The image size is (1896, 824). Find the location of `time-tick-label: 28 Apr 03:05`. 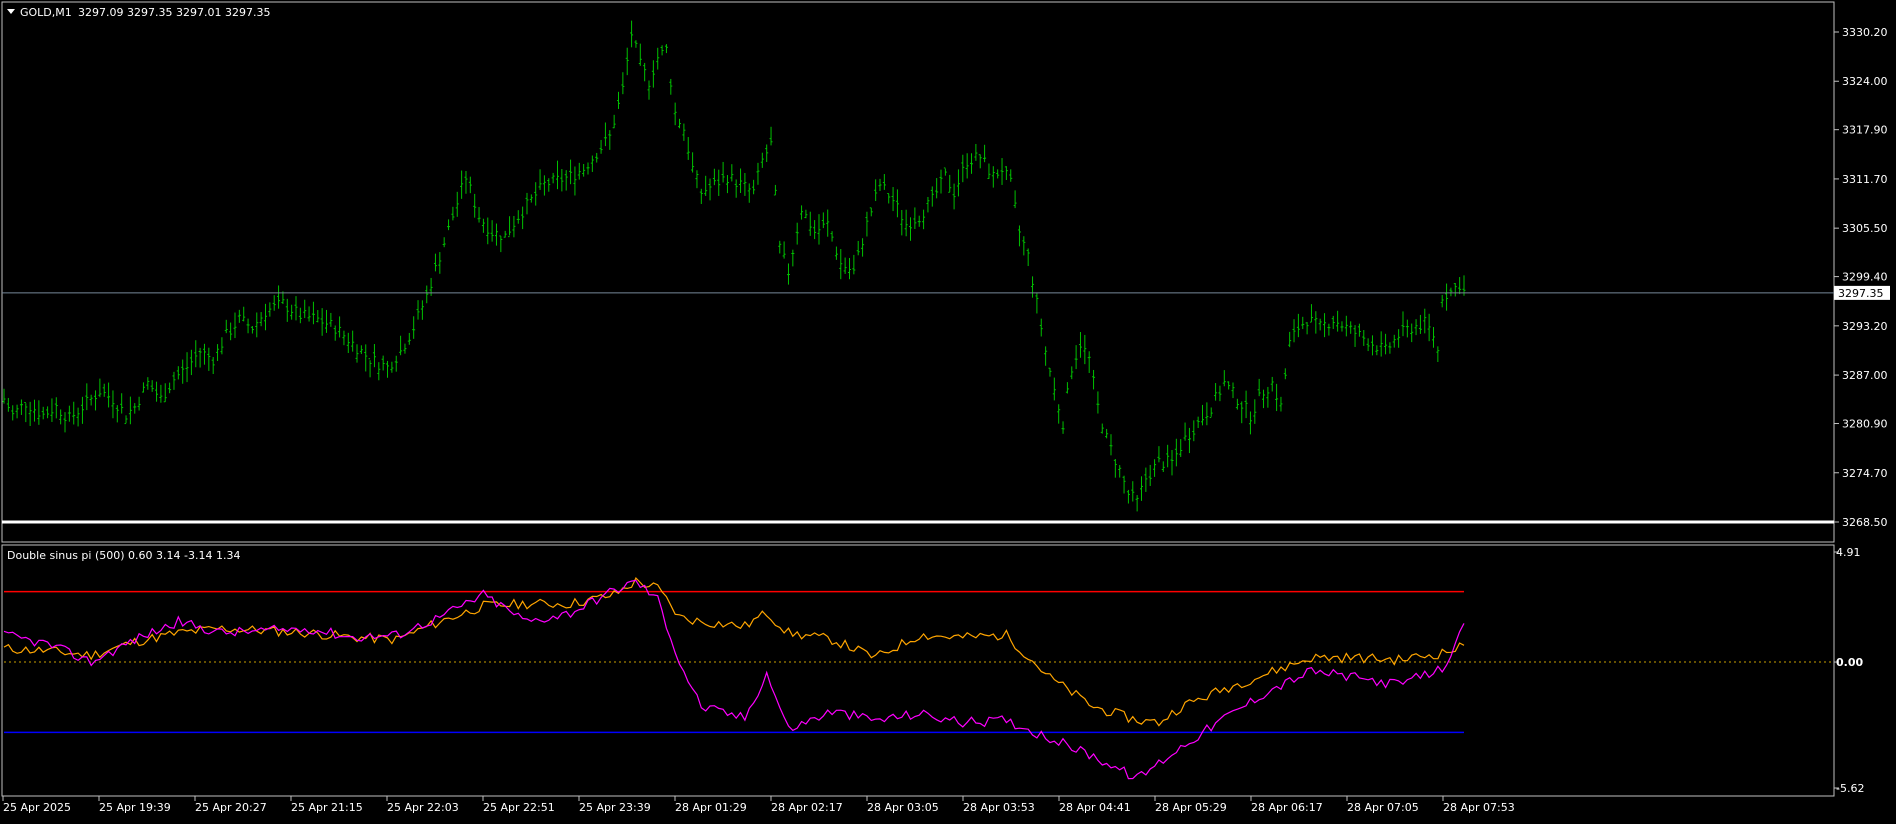

time-tick-label: 28 Apr 03:05 is located at coordinates (903, 807).